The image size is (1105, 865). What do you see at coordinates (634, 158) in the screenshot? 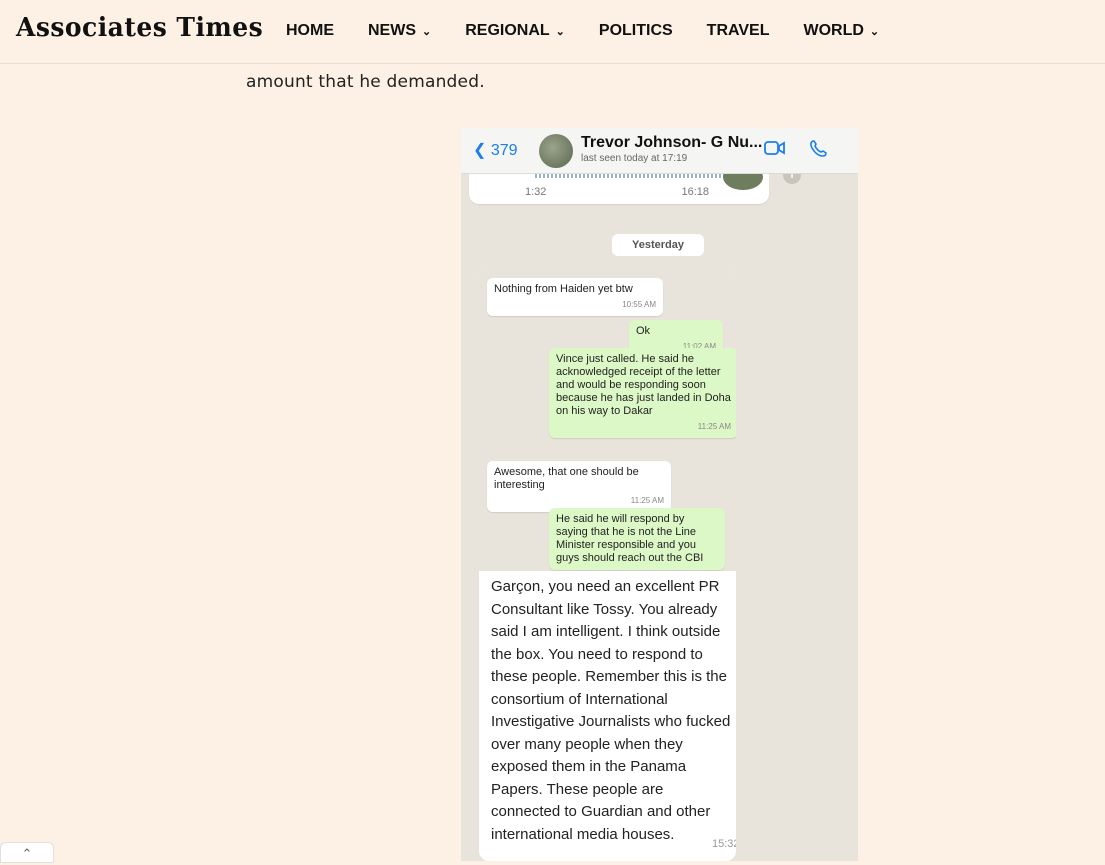
I see `last-seen: last seen today at 17:19` at bounding box center [634, 158].